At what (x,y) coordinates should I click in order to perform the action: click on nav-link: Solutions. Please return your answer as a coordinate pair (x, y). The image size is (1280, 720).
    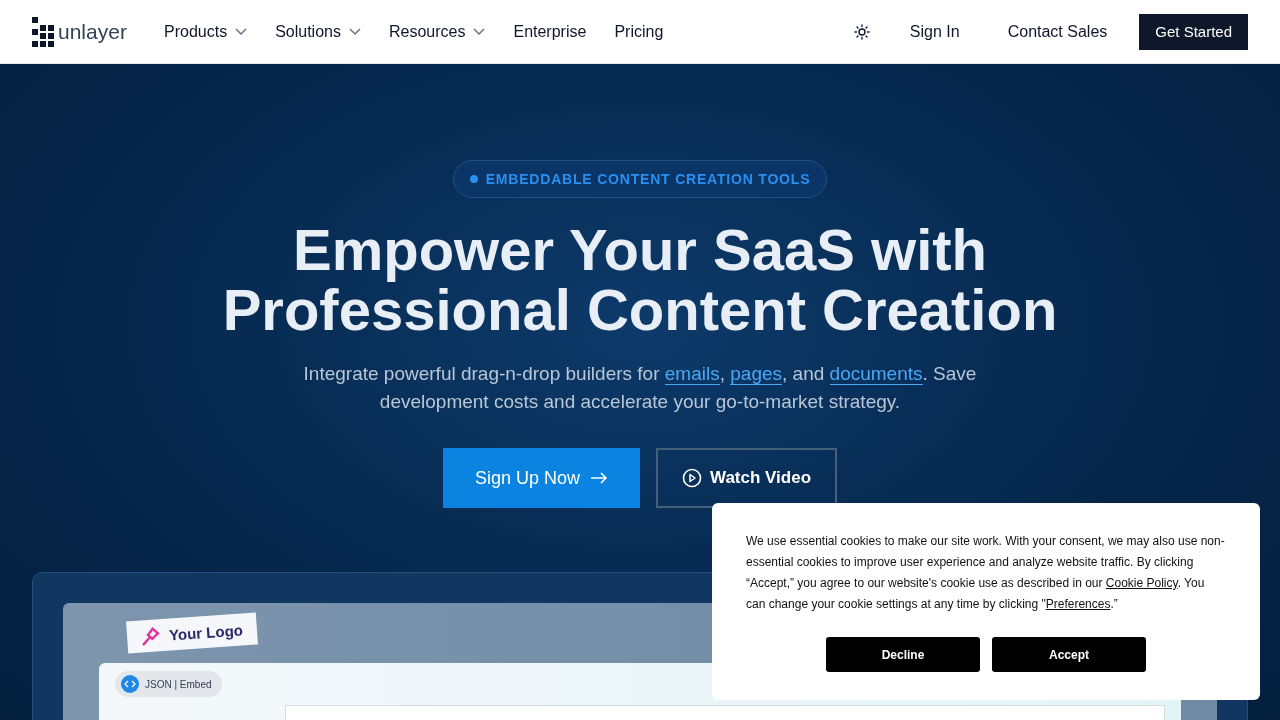
    Looking at the image, I should click on (318, 31).